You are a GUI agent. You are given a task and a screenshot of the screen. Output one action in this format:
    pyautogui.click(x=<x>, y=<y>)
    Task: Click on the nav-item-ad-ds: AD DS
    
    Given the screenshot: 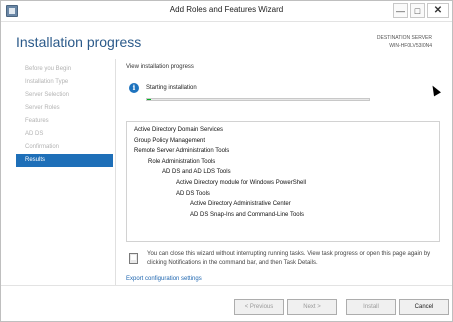 What is the action you would take?
    pyautogui.click(x=34, y=134)
    